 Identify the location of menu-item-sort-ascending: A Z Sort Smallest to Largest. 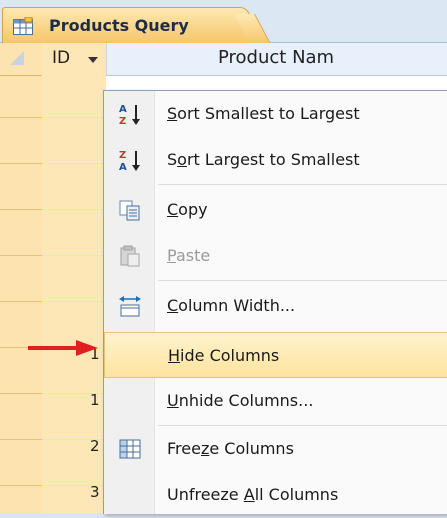
(275, 114).